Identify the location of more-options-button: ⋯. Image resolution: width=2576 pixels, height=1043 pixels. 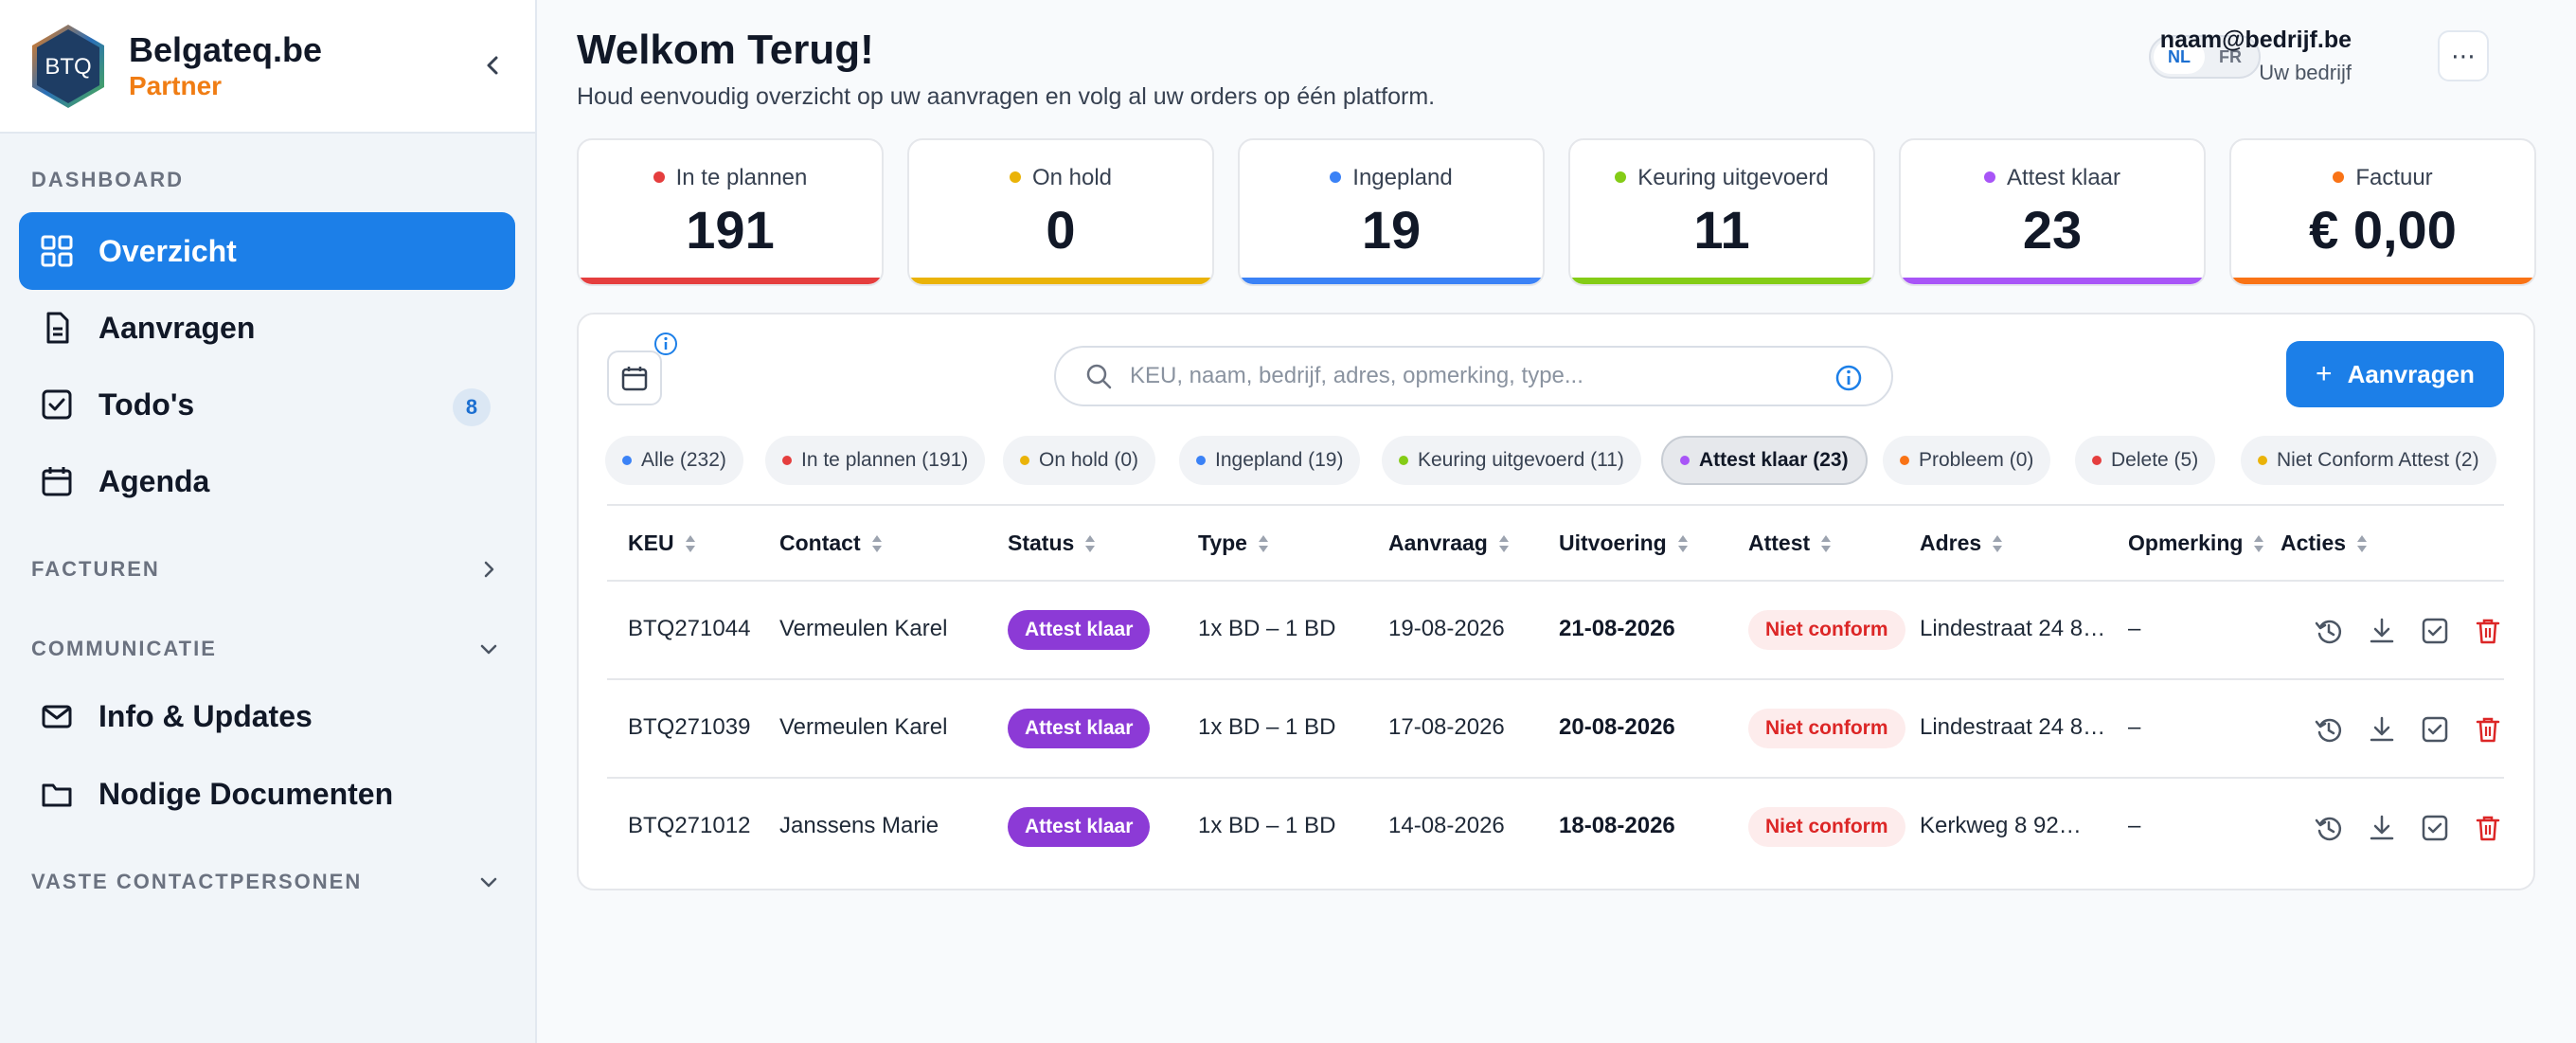
(2463, 55).